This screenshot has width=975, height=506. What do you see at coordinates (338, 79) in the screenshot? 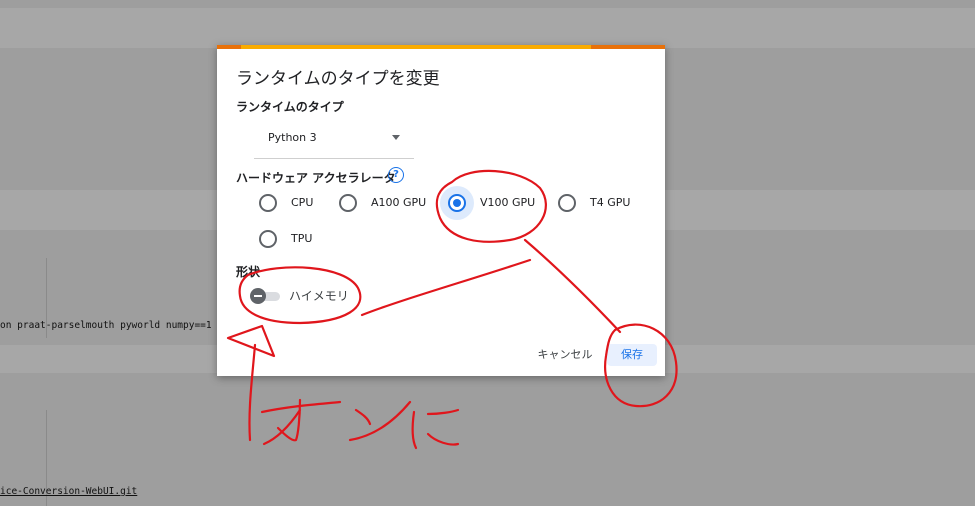
I see `dialog-title: ランタイムのタイプを変更` at bounding box center [338, 79].